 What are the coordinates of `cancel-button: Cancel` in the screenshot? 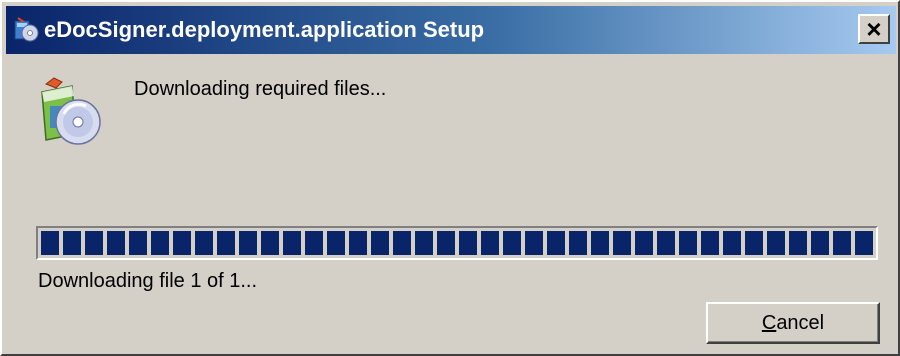 It's located at (793, 323).